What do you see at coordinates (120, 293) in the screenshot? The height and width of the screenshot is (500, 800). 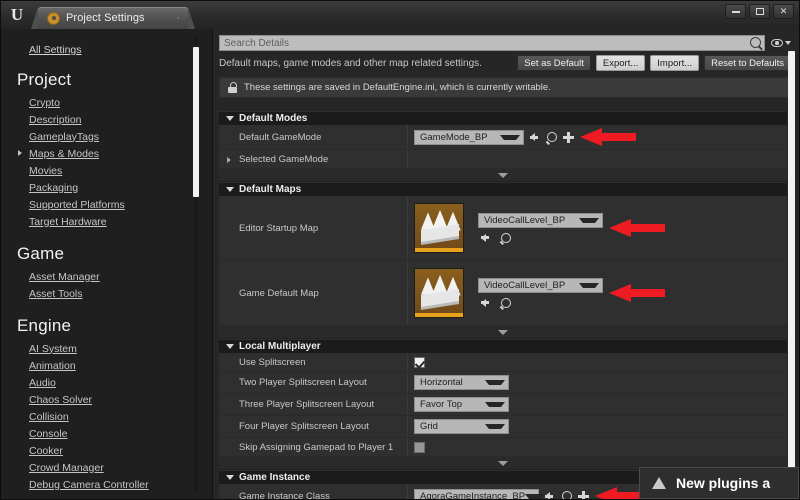 I see `sidebar-item-asset-tools: Asset Tools` at bounding box center [120, 293].